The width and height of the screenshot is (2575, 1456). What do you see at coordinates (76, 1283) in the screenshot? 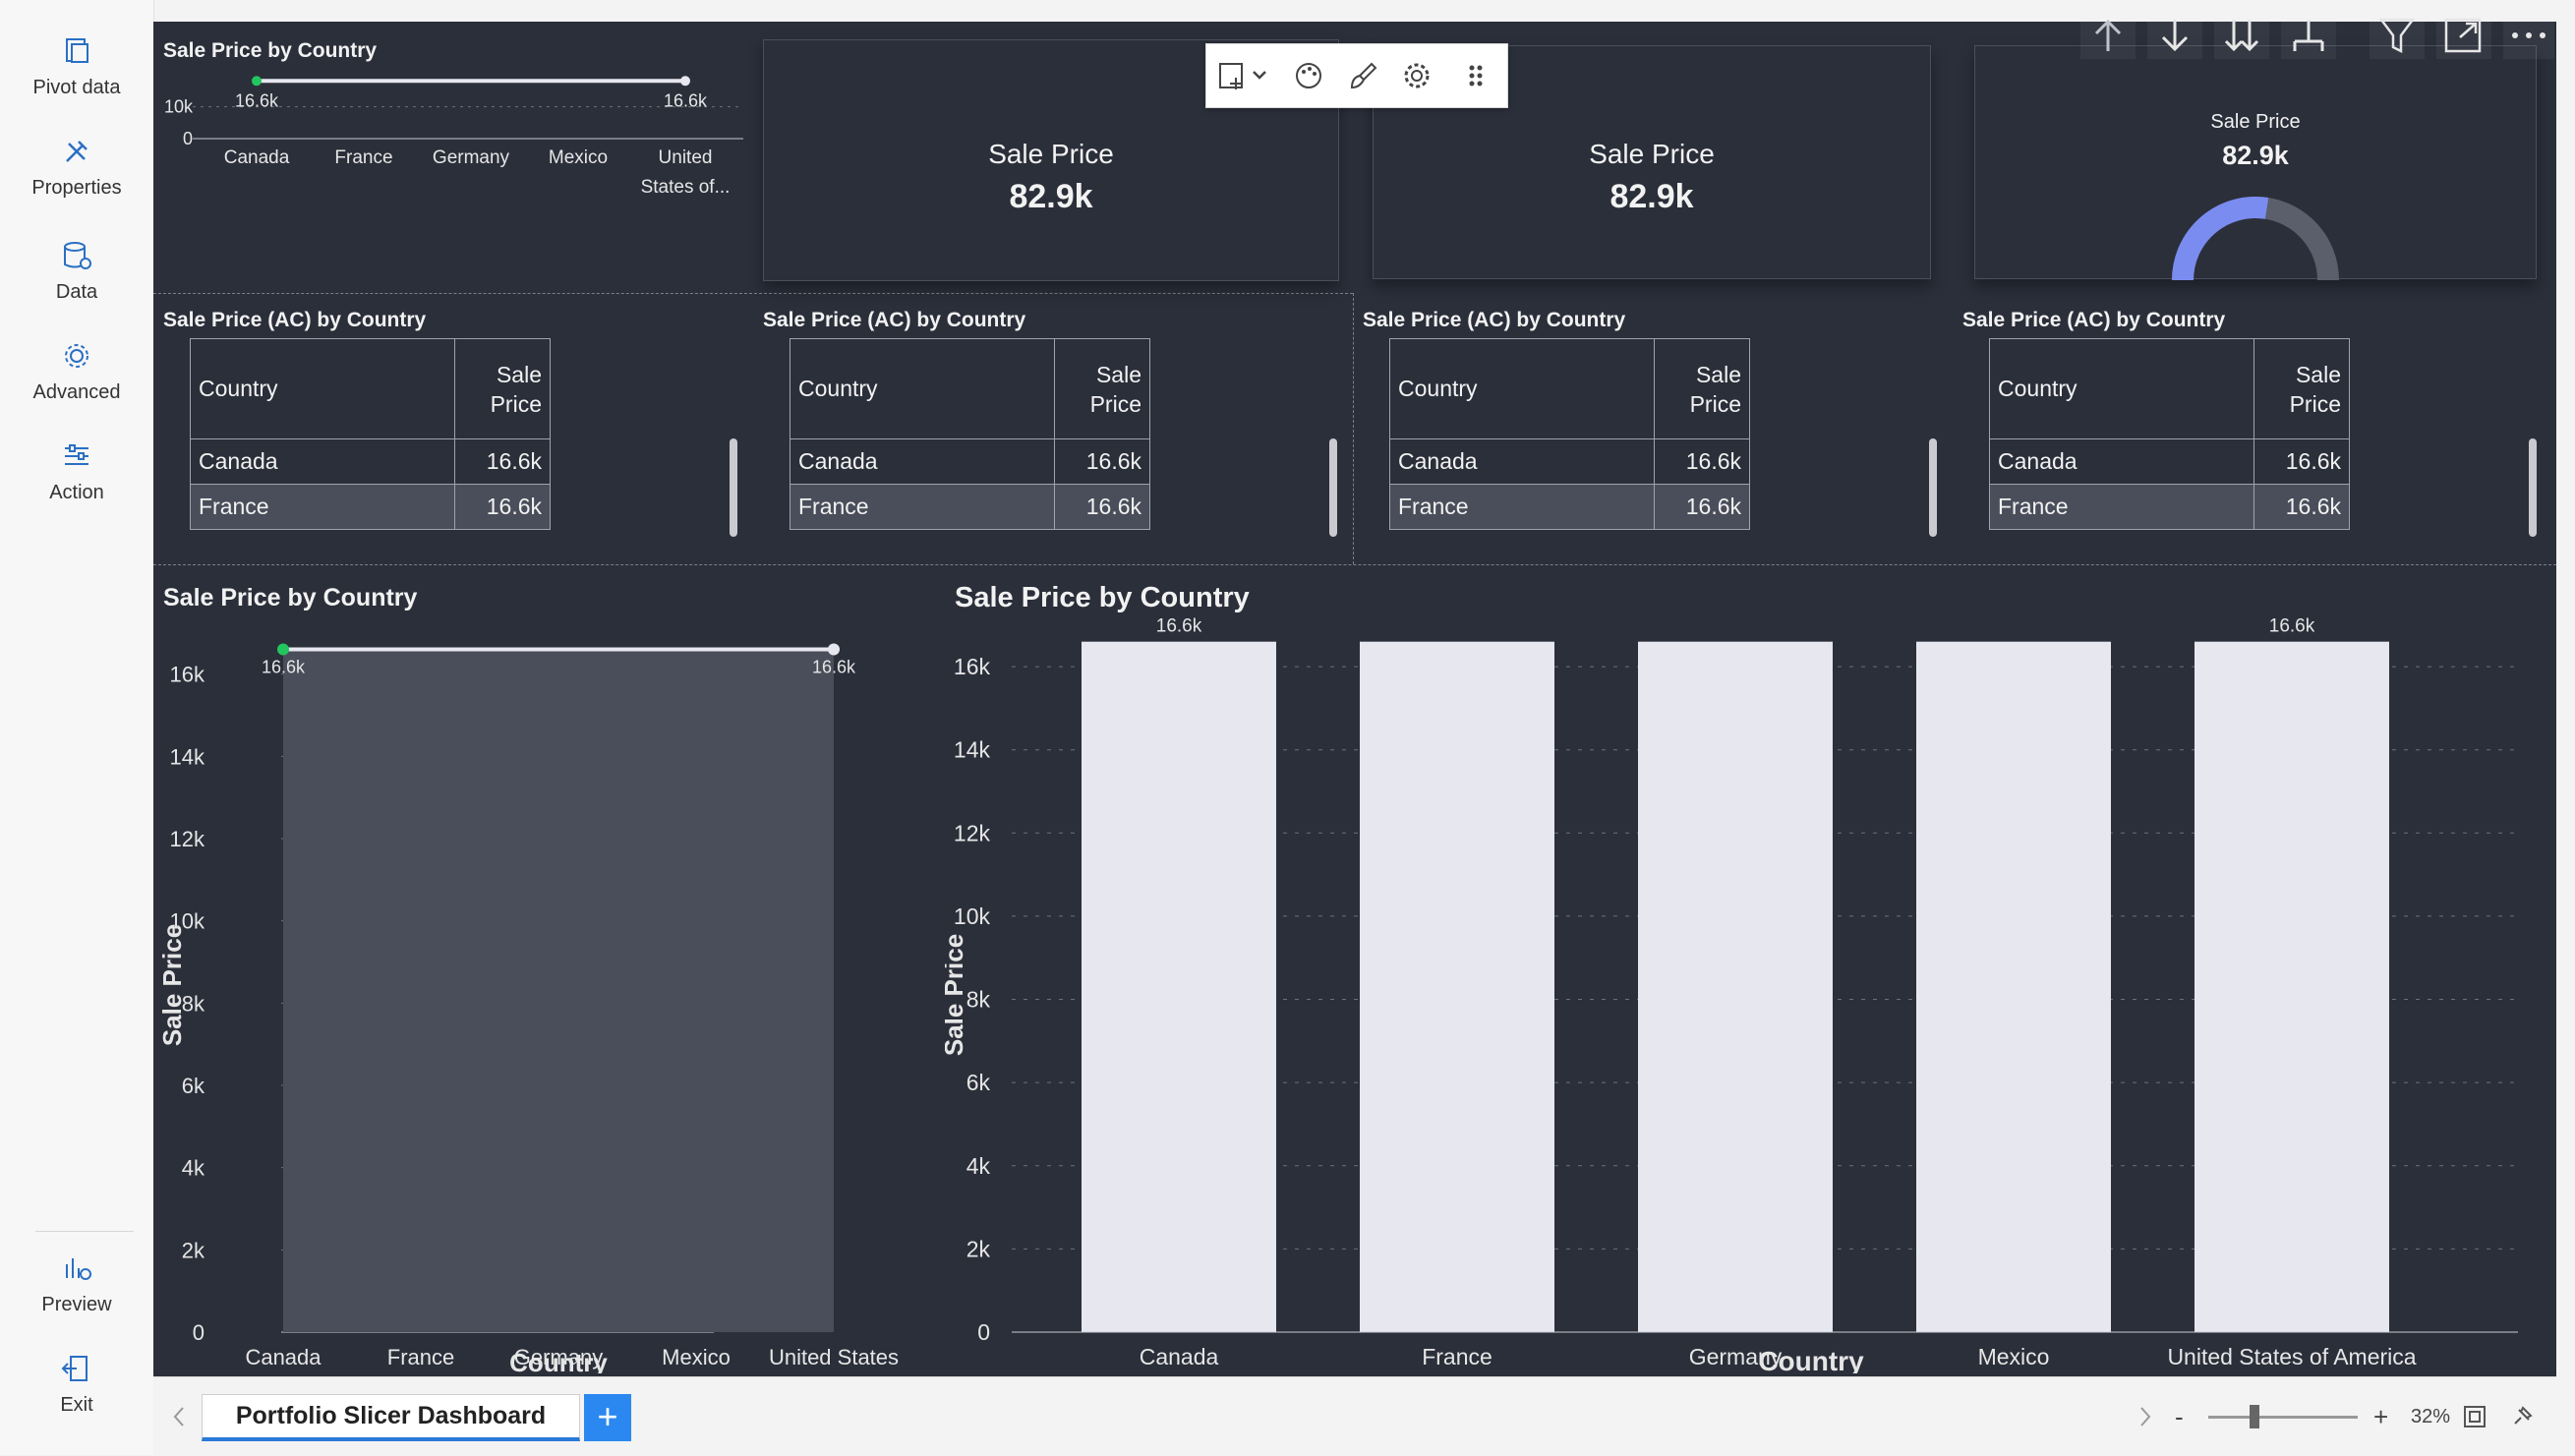
I see `rail-preview: Preview` at bounding box center [76, 1283].